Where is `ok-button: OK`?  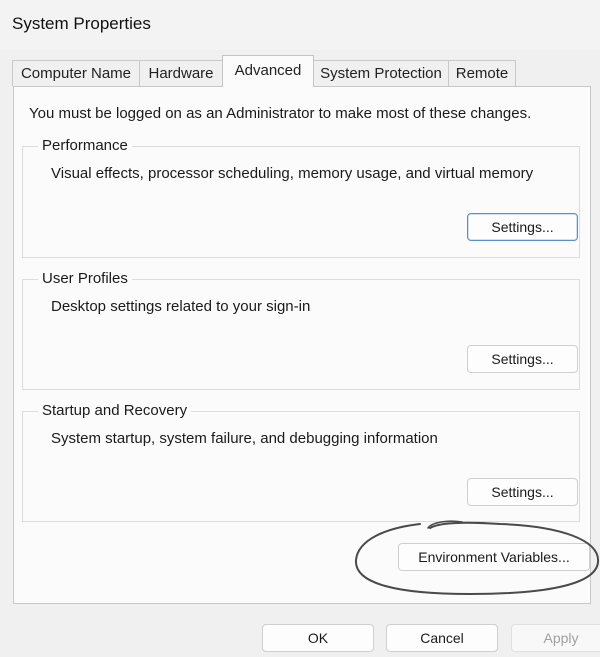
ok-button: OK is located at coordinates (318, 638).